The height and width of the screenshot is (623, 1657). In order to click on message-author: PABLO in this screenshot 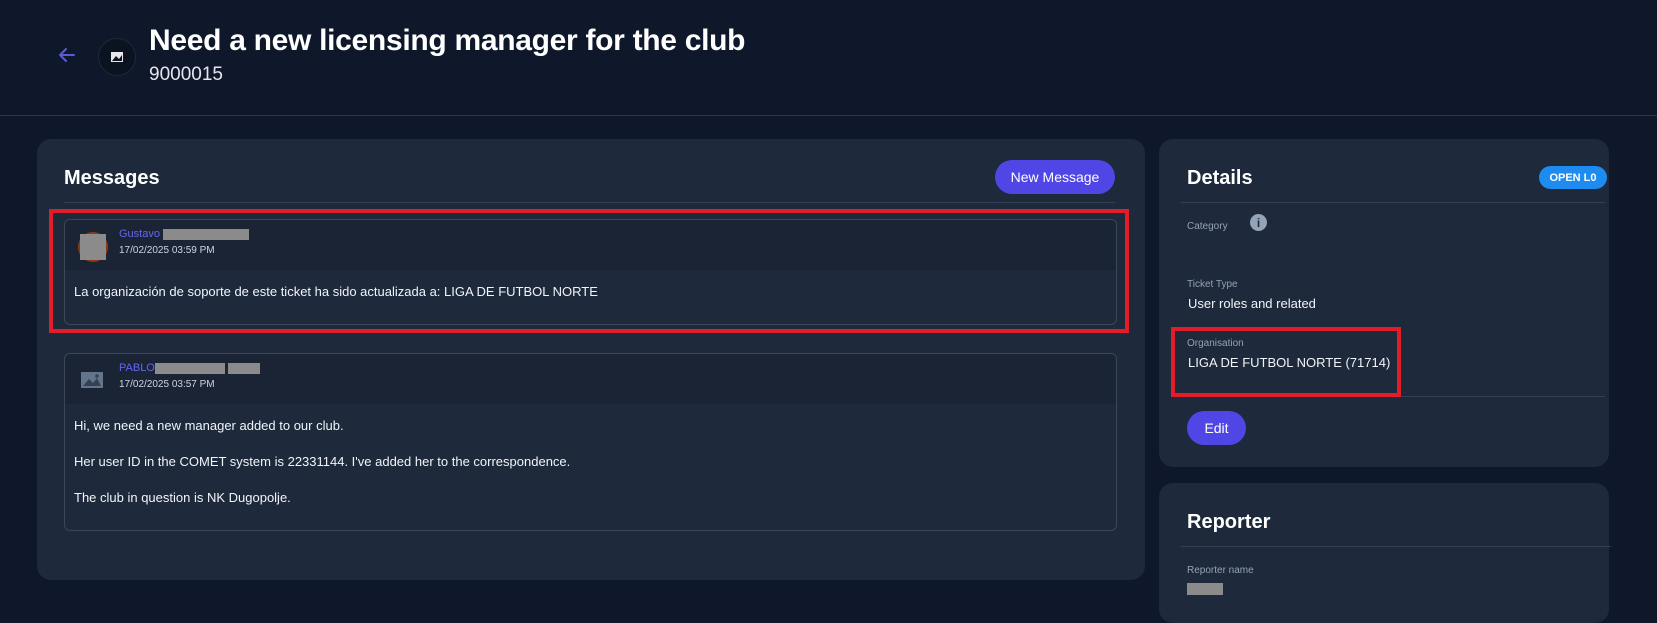, I will do `click(189, 368)`.